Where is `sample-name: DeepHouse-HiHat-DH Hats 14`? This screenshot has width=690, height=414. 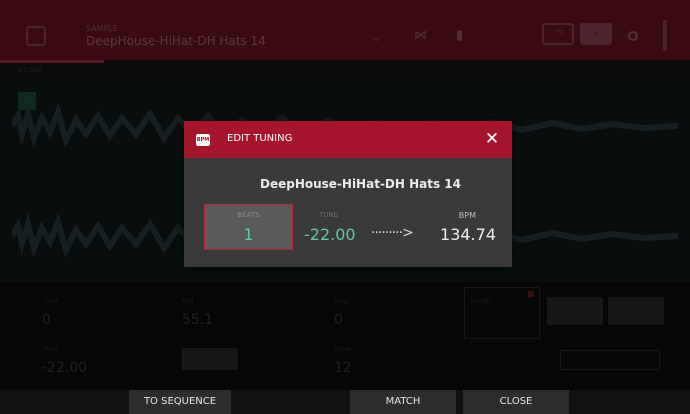
sample-name: DeepHouse-HiHat-DH Hats 14 is located at coordinates (360, 184).